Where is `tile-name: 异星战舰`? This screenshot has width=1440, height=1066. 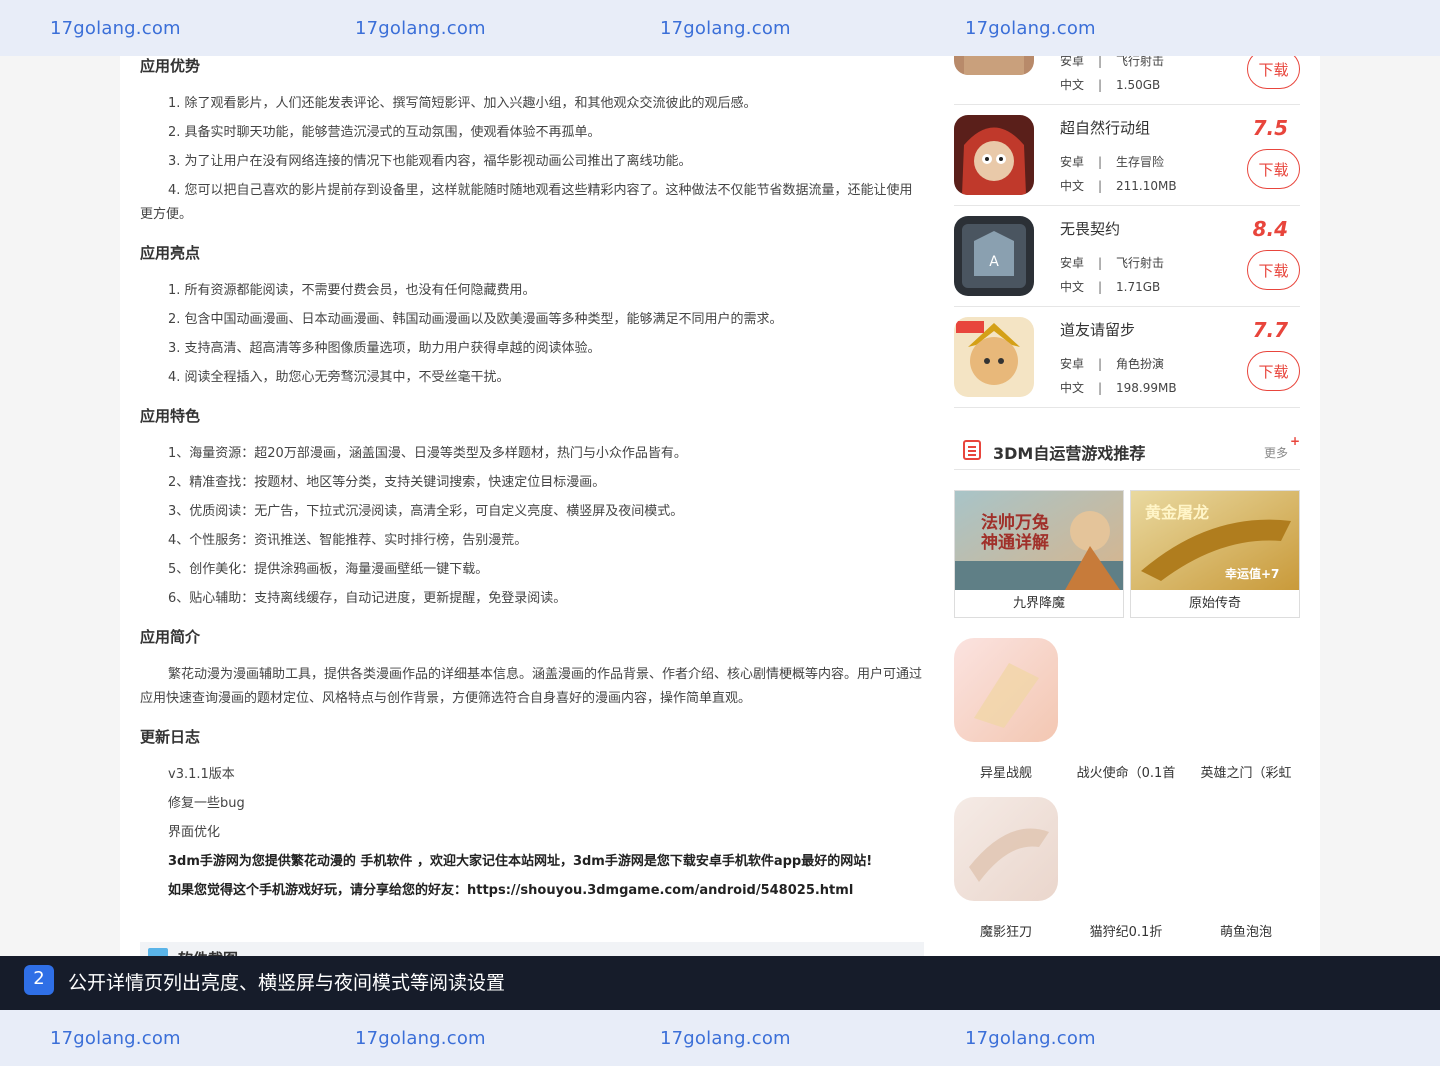
tile-name: 异星战舰 is located at coordinates (1006, 771).